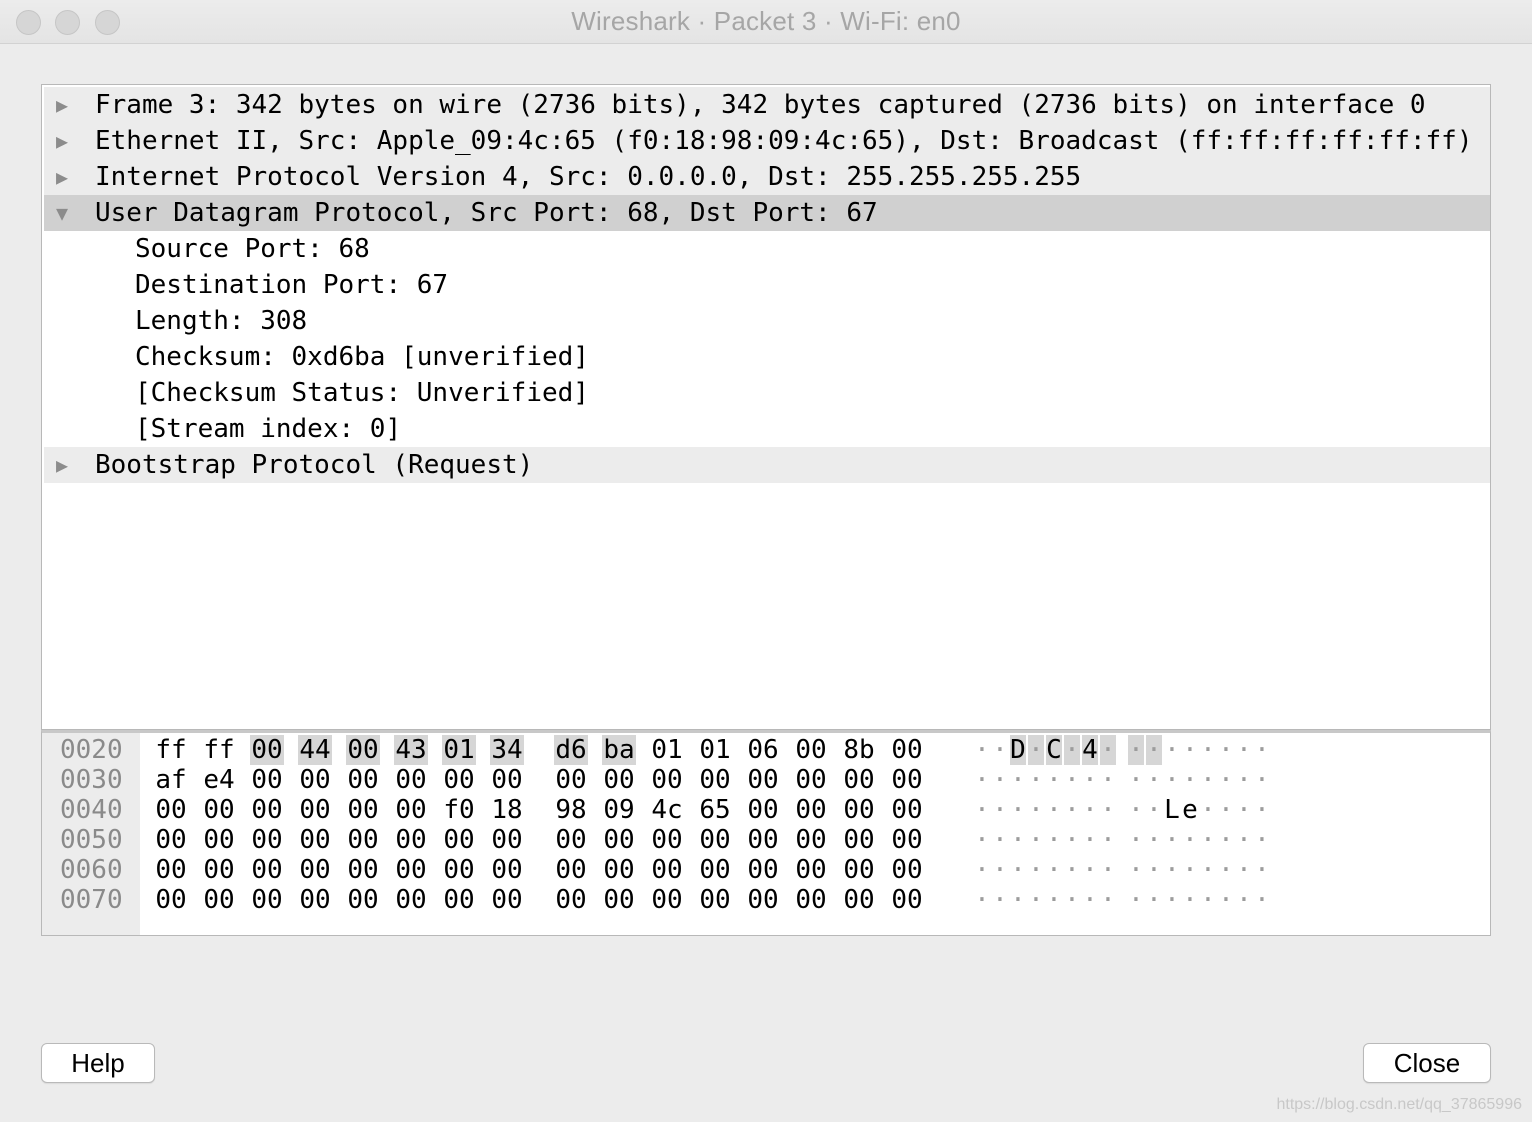 The image size is (1532, 1122). I want to click on tree-row-checksum-status: [Checksum Status: Unverified], so click(767, 393).